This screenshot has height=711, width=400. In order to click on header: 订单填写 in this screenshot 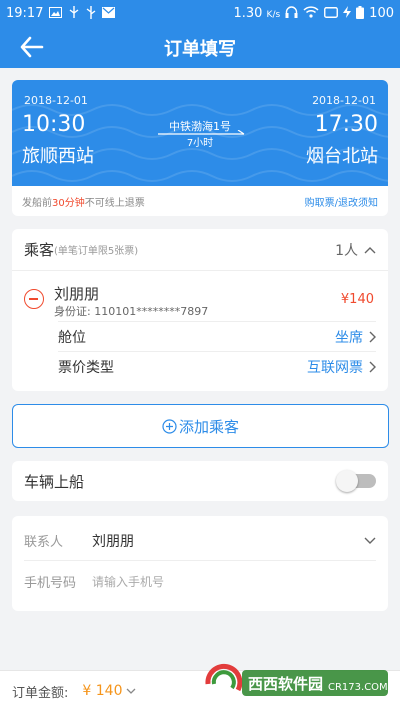, I will do `click(200, 47)`.